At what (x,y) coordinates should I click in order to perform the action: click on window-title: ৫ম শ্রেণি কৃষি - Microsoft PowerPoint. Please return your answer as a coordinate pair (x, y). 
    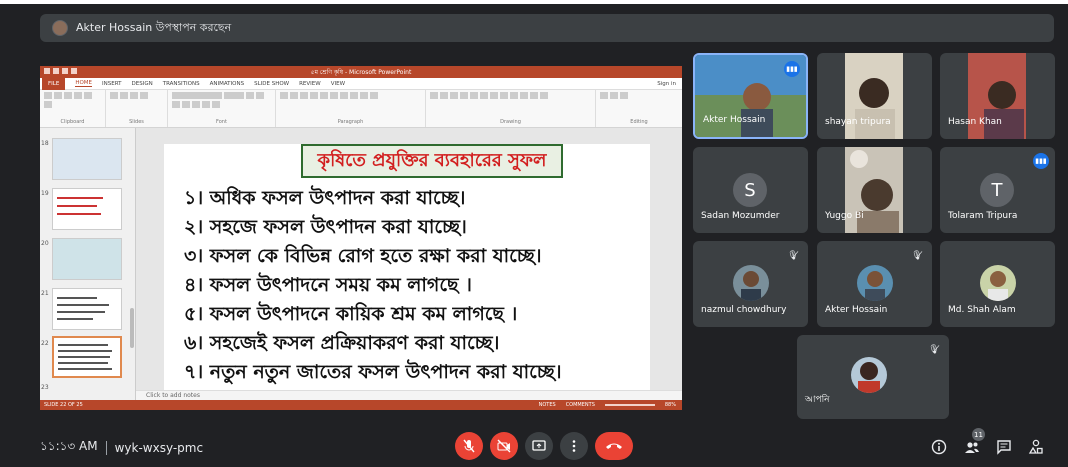
    Looking at the image, I should click on (361, 72).